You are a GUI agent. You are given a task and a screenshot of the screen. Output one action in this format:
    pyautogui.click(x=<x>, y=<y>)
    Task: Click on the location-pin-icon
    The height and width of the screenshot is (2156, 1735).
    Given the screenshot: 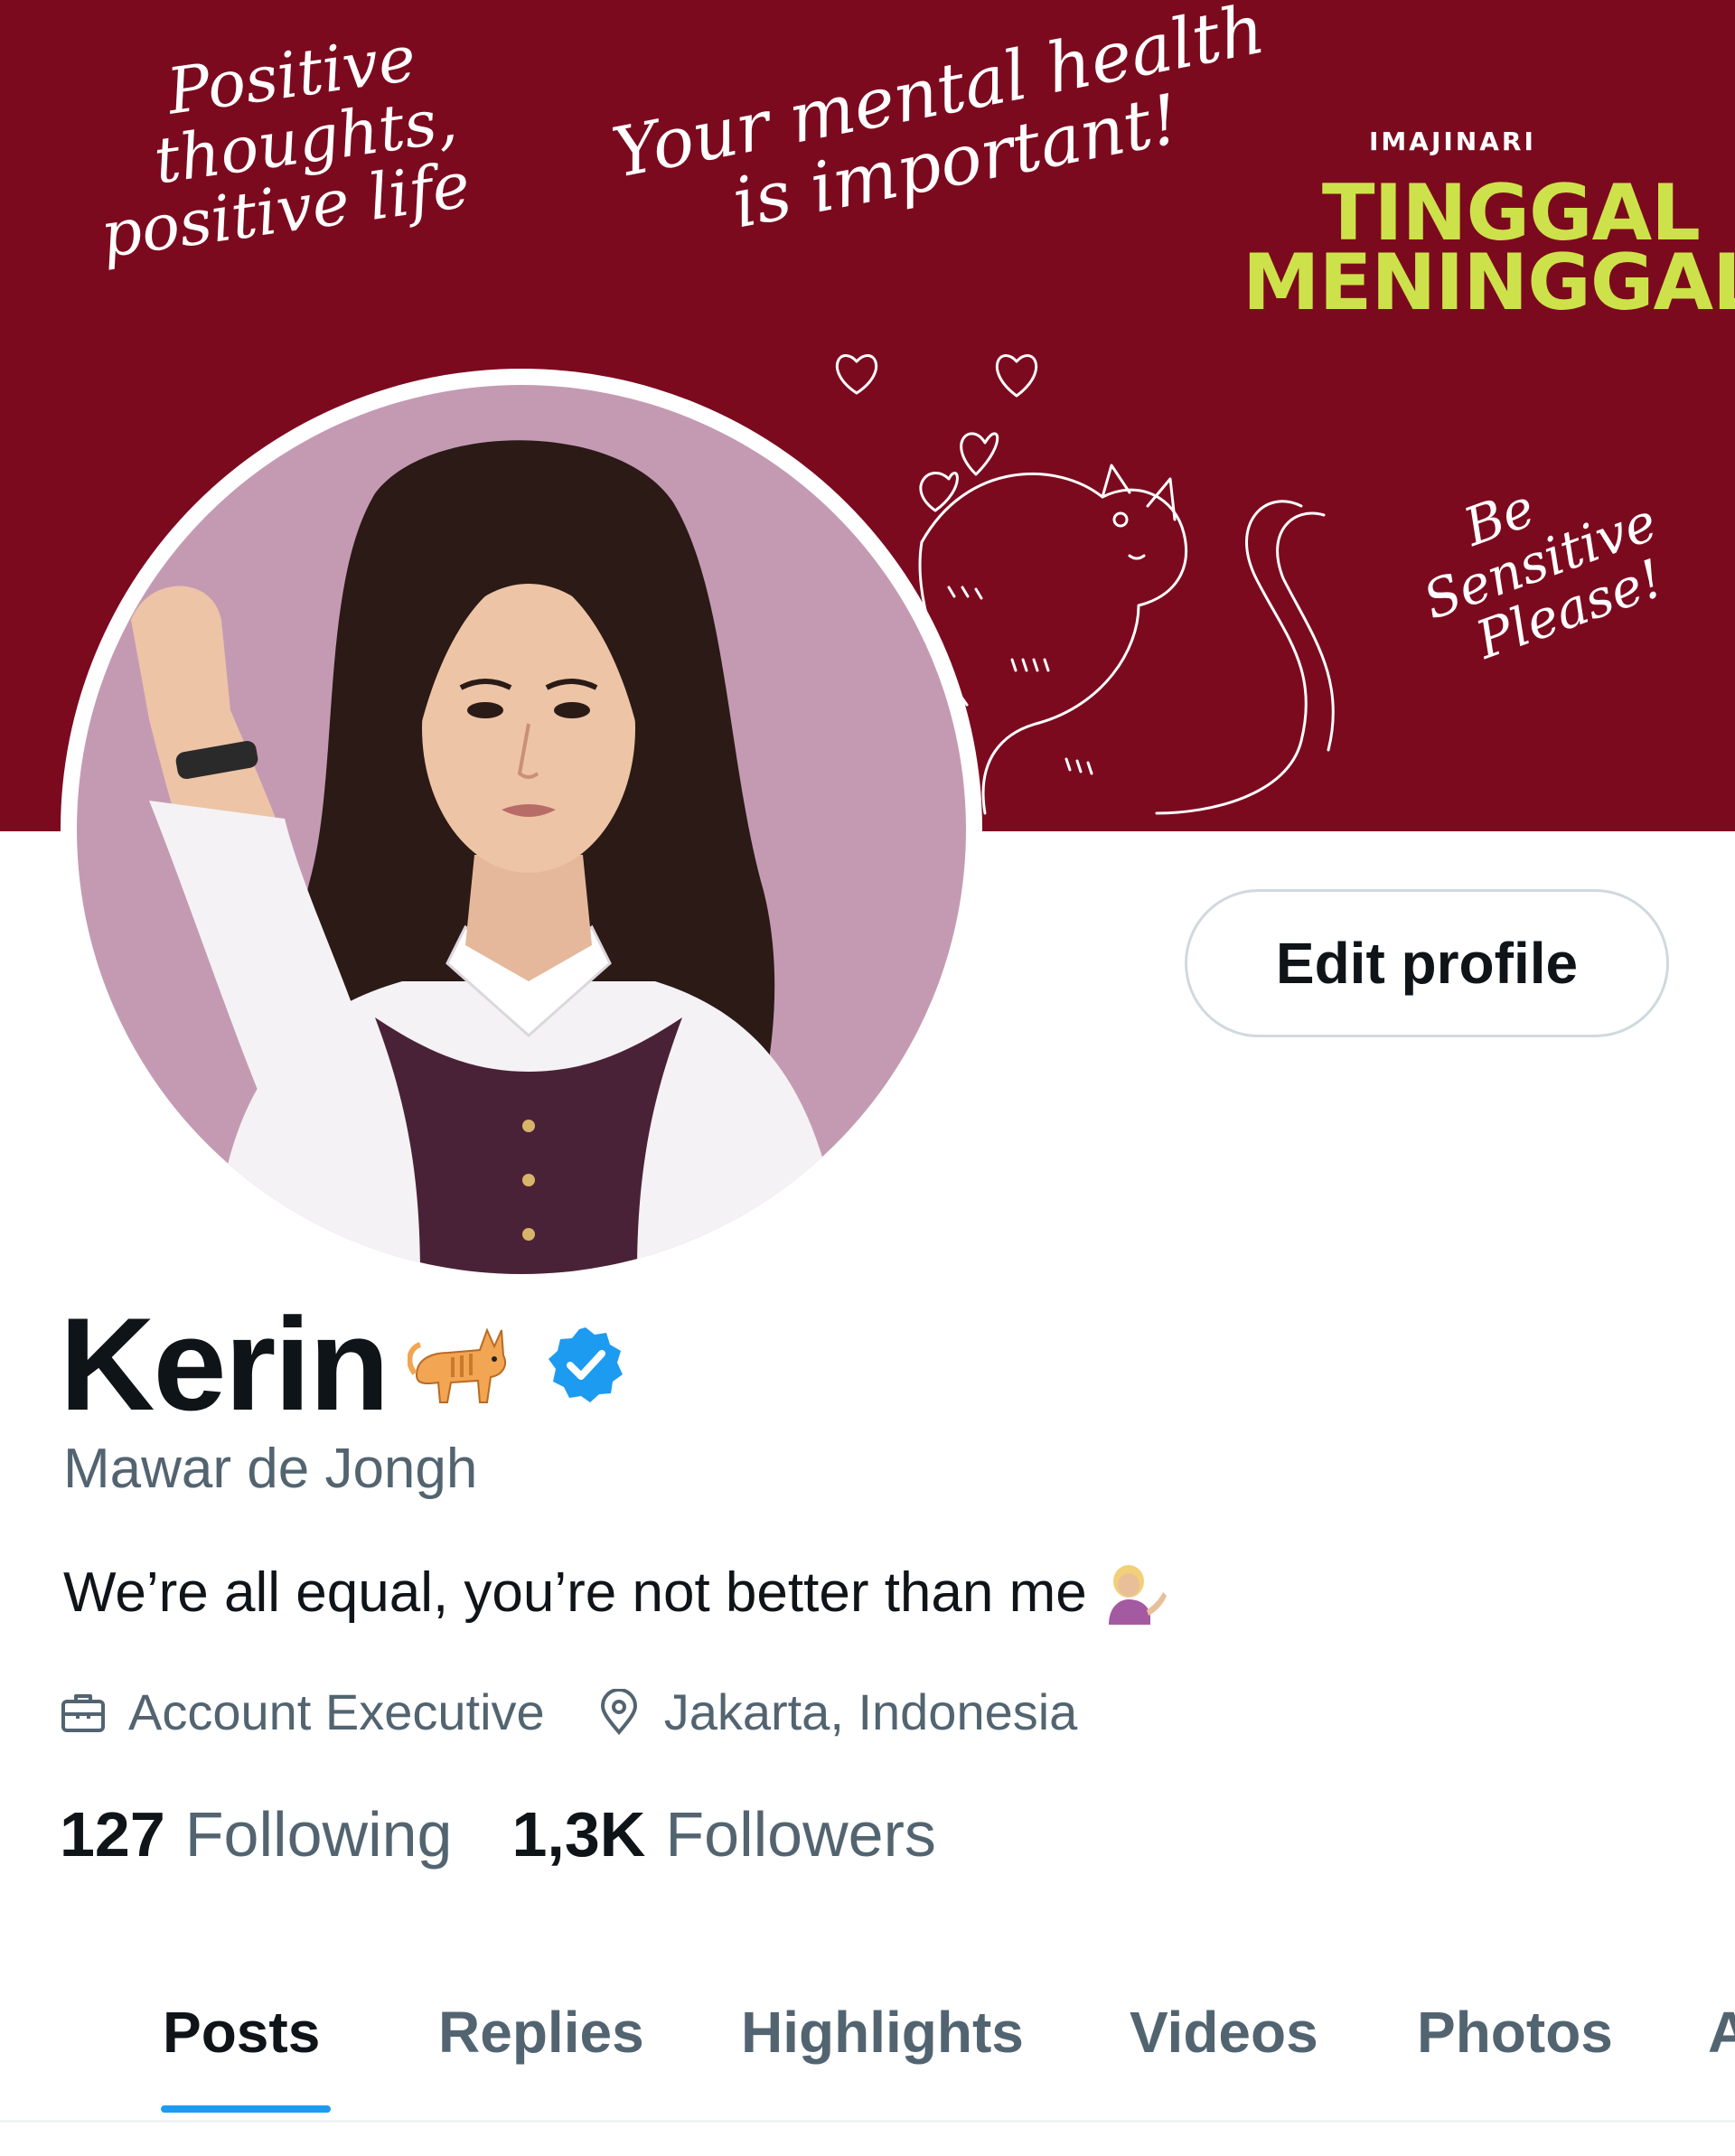 What is the action you would take?
    pyautogui.click(x=618, y=1712)
    